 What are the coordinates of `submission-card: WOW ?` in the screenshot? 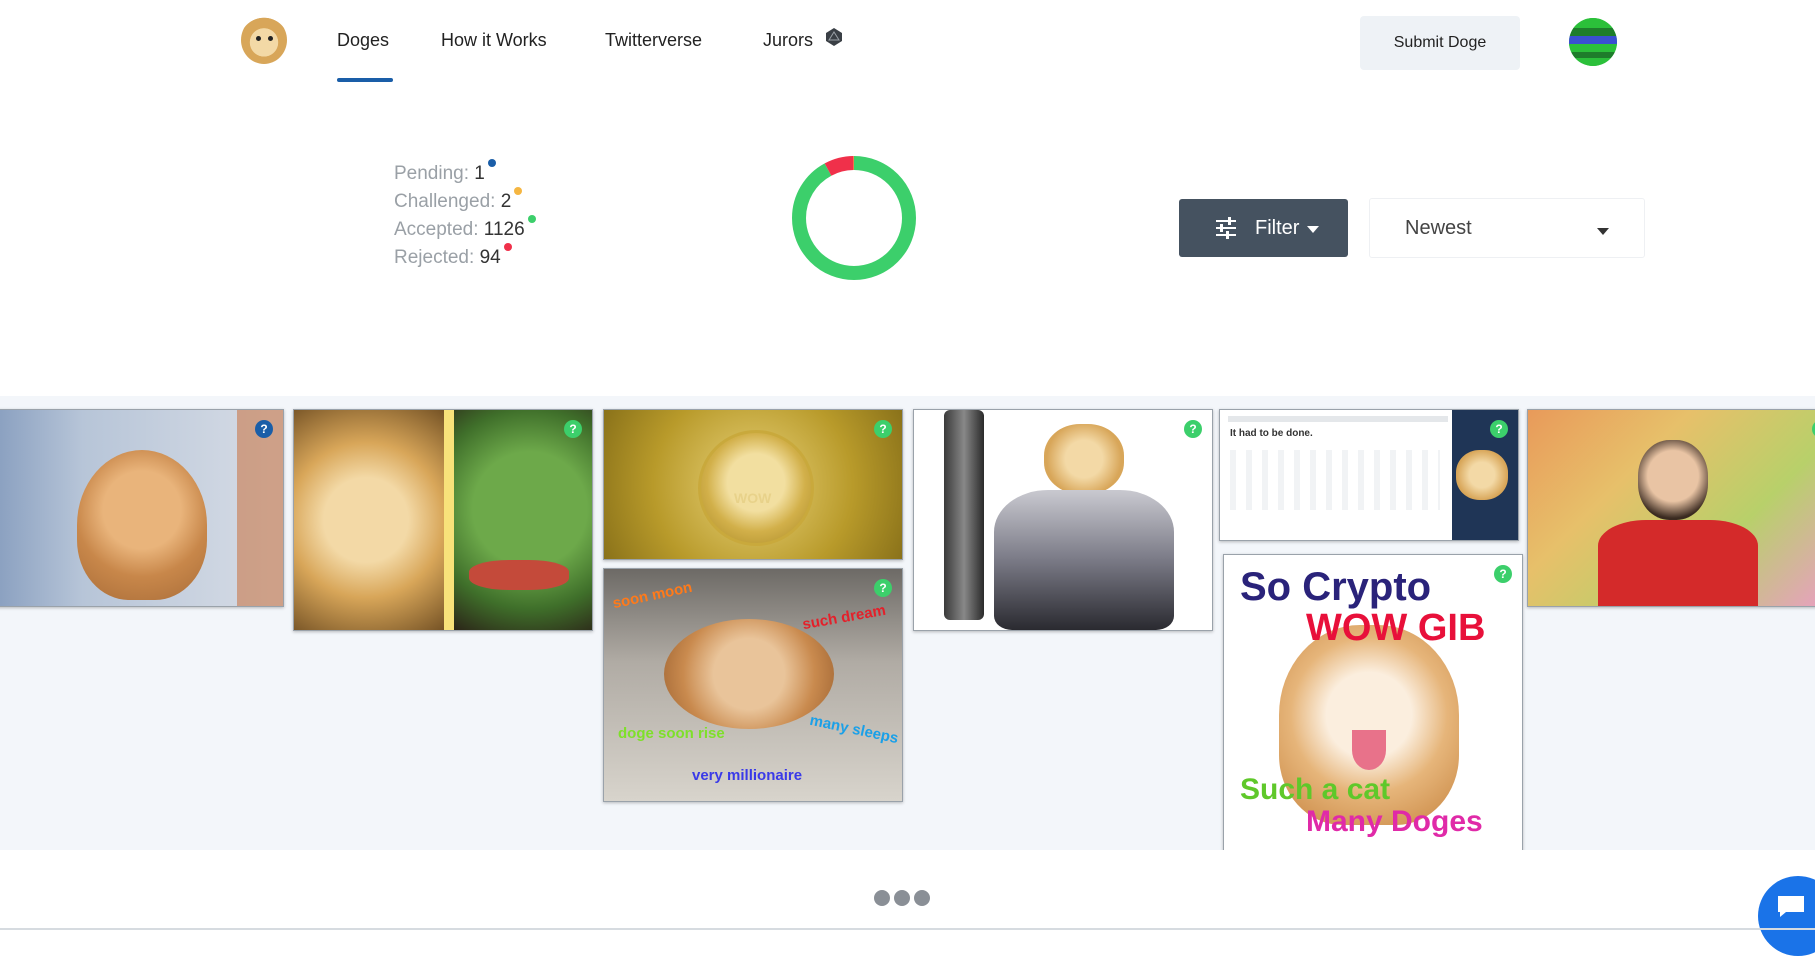 It's located at (753, 484).